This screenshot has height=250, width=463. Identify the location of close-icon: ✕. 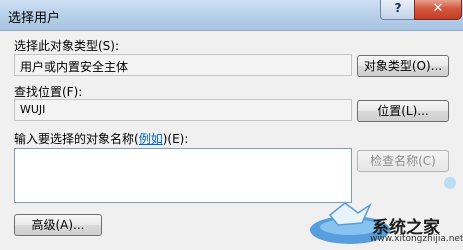
(438, 8).